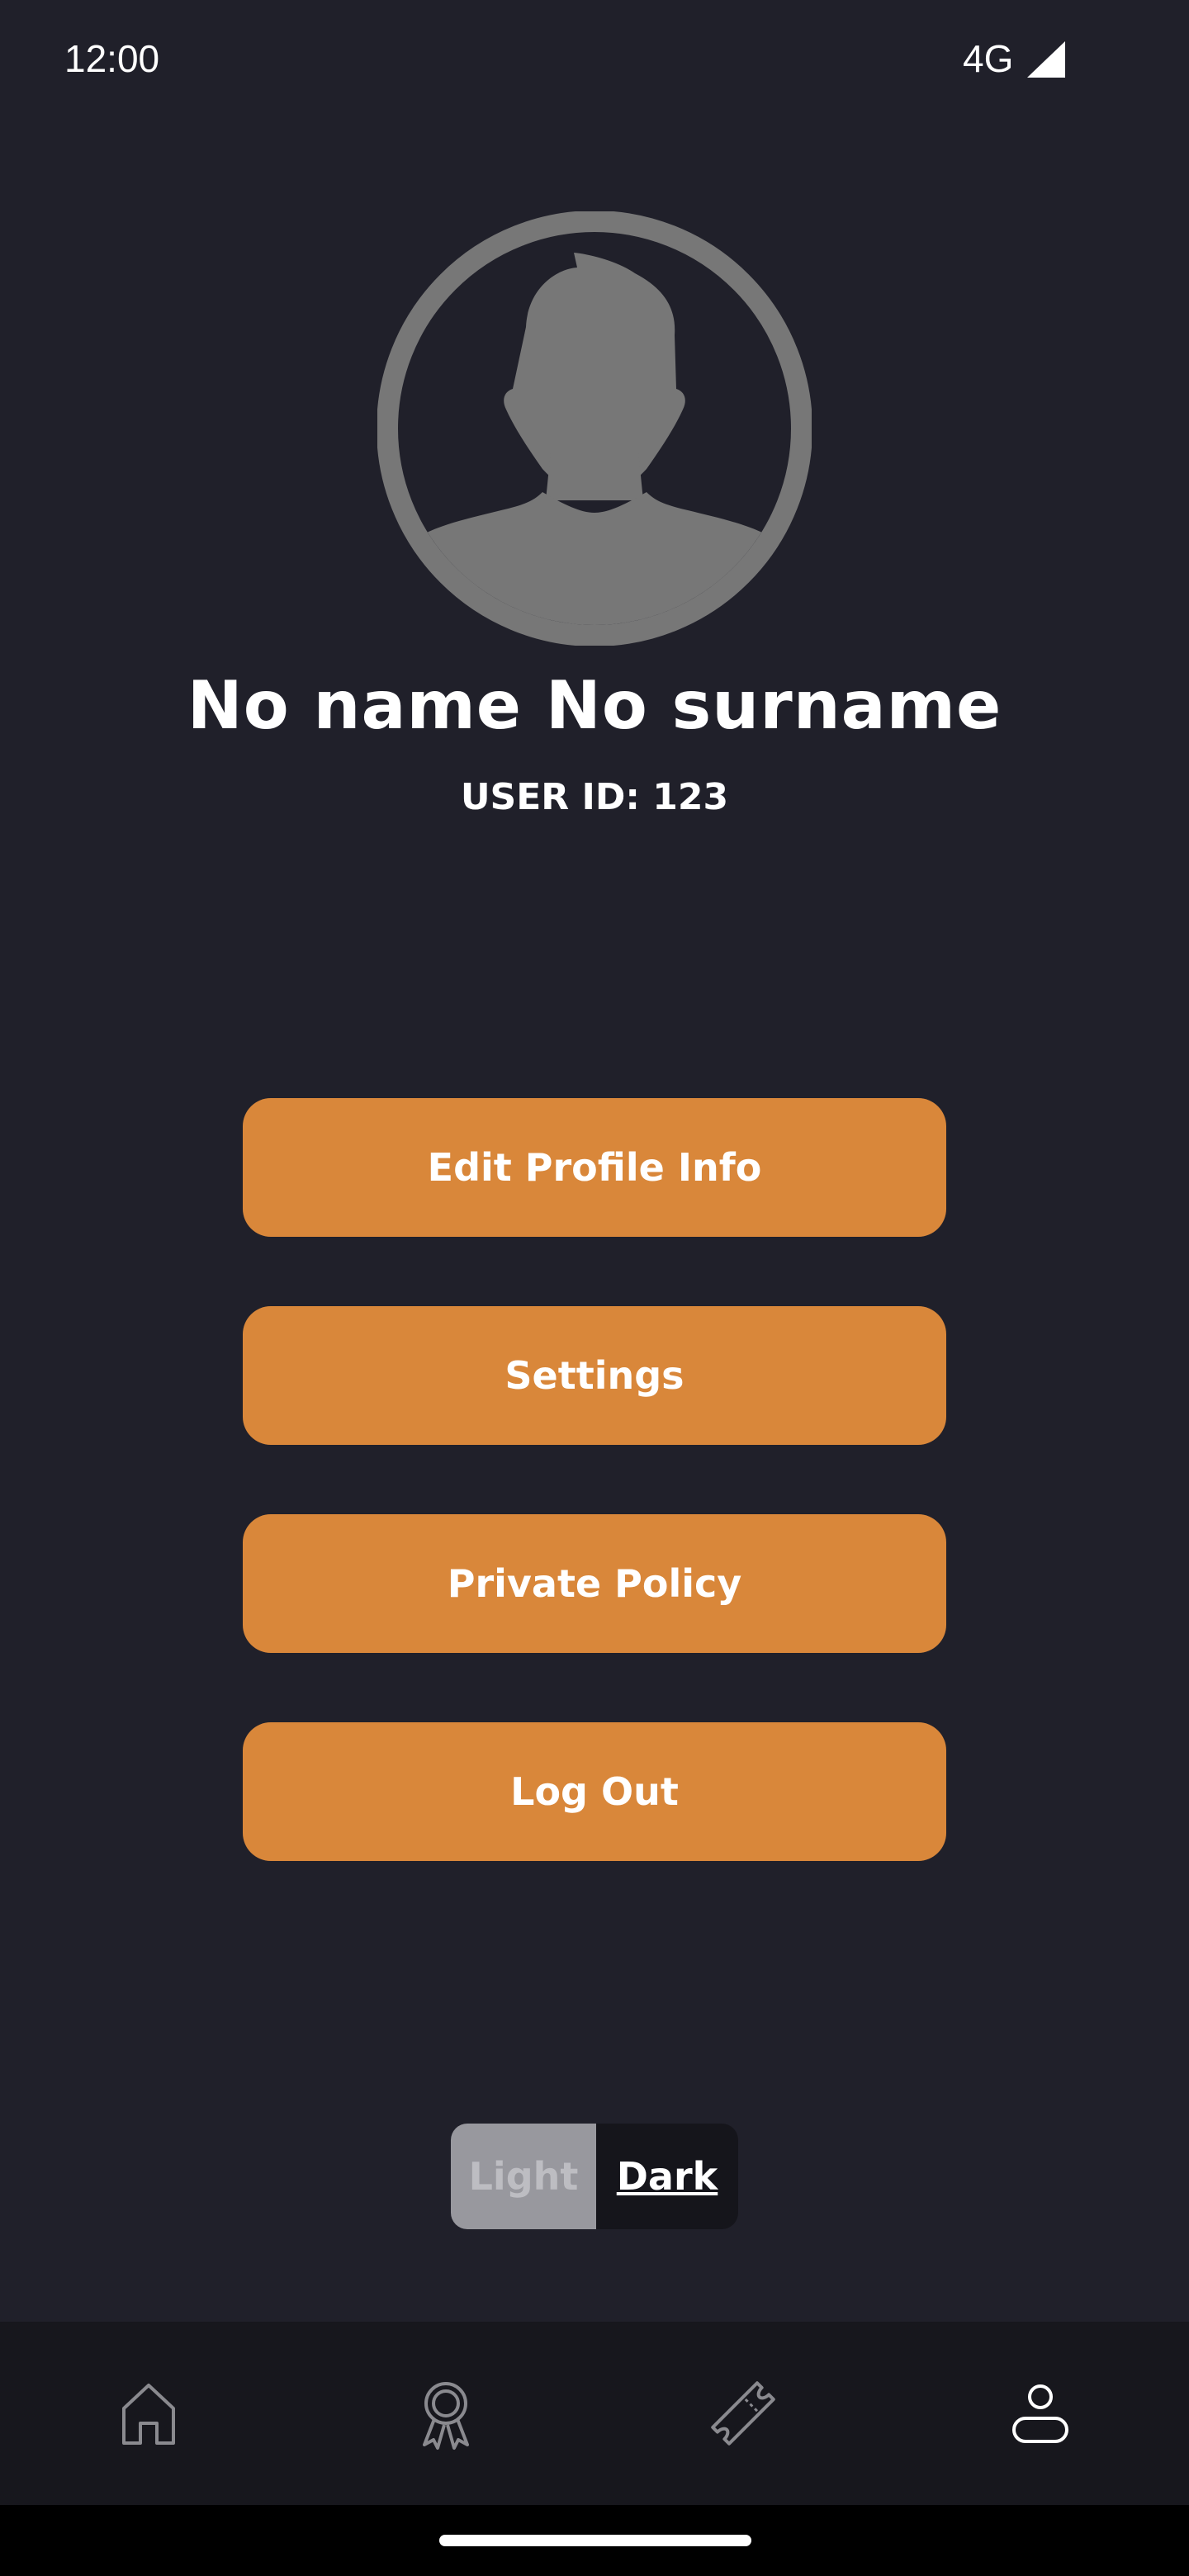 This screenshot has width=1189, height=2576. What do you see at coordinates (594, 1583) in the screenshot?
I see `privacy-policy-button: Private Policy` at bounding box center [594, 1583].